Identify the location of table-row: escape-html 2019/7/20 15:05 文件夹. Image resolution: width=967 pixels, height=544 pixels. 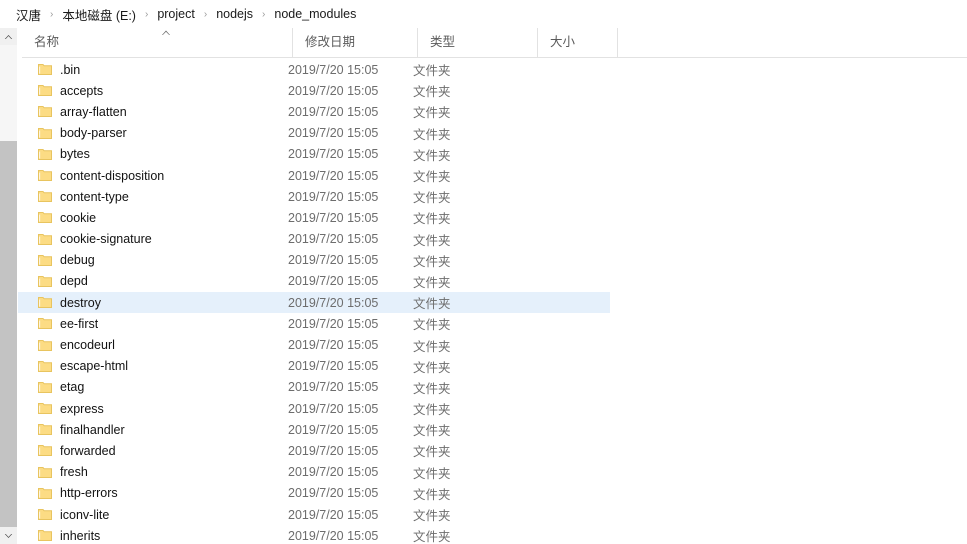
(314, 366).